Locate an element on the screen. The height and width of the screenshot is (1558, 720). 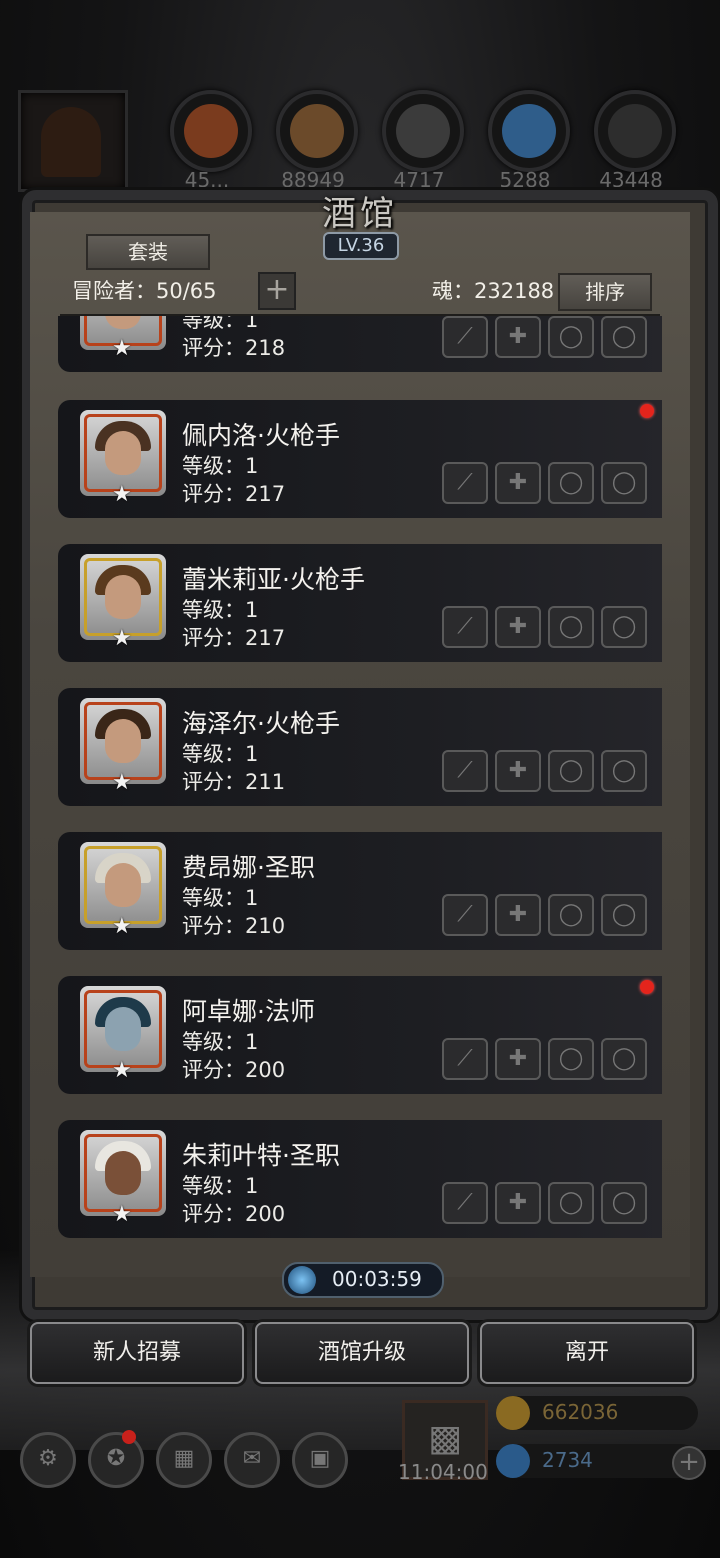
portrait-silhouette is located at coordinates (71, 142).